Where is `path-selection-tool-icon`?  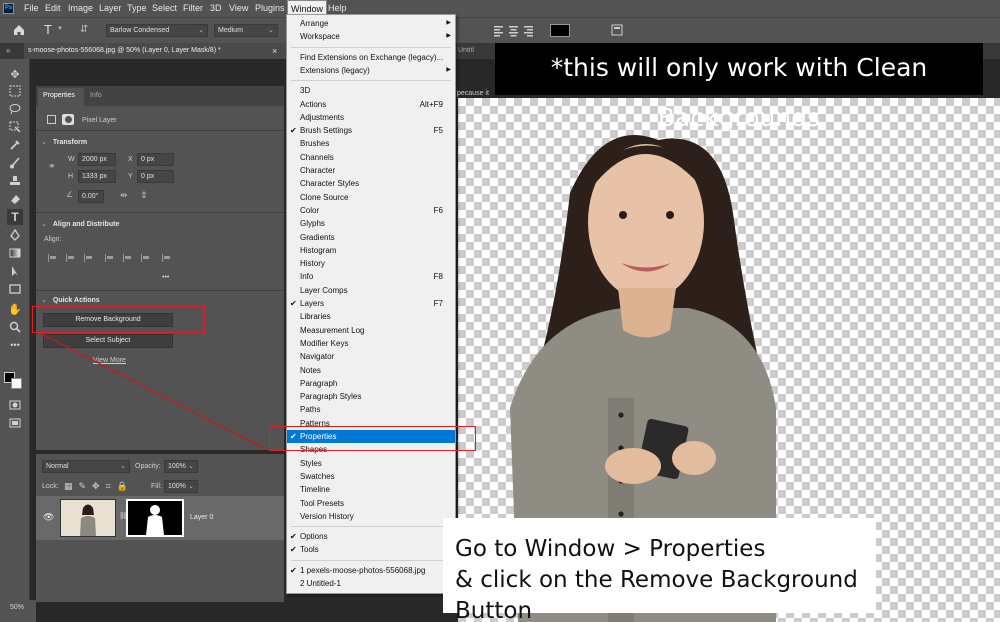 path-selection-tool-icon is located at coordinates (15, 271).